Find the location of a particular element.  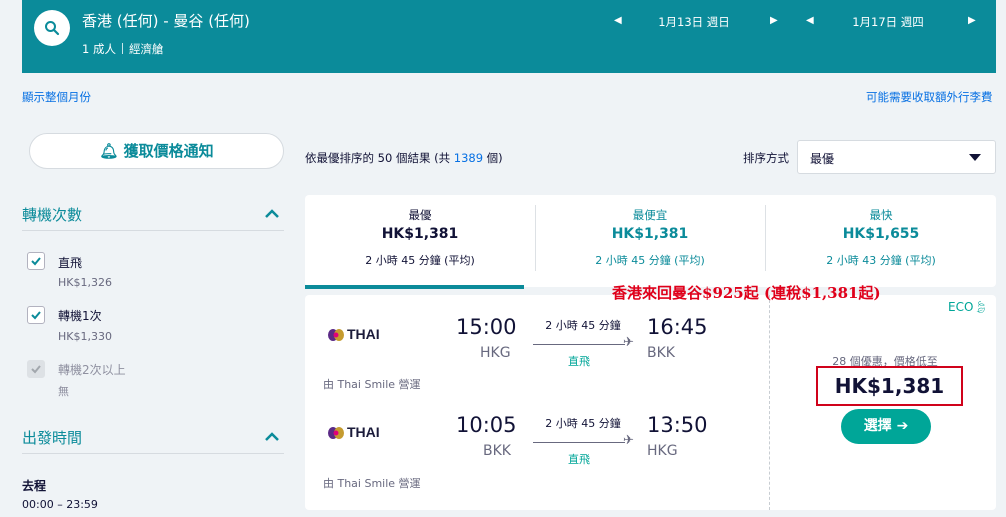

sort-label: 排序方式 is located at coordinates (766, 158).